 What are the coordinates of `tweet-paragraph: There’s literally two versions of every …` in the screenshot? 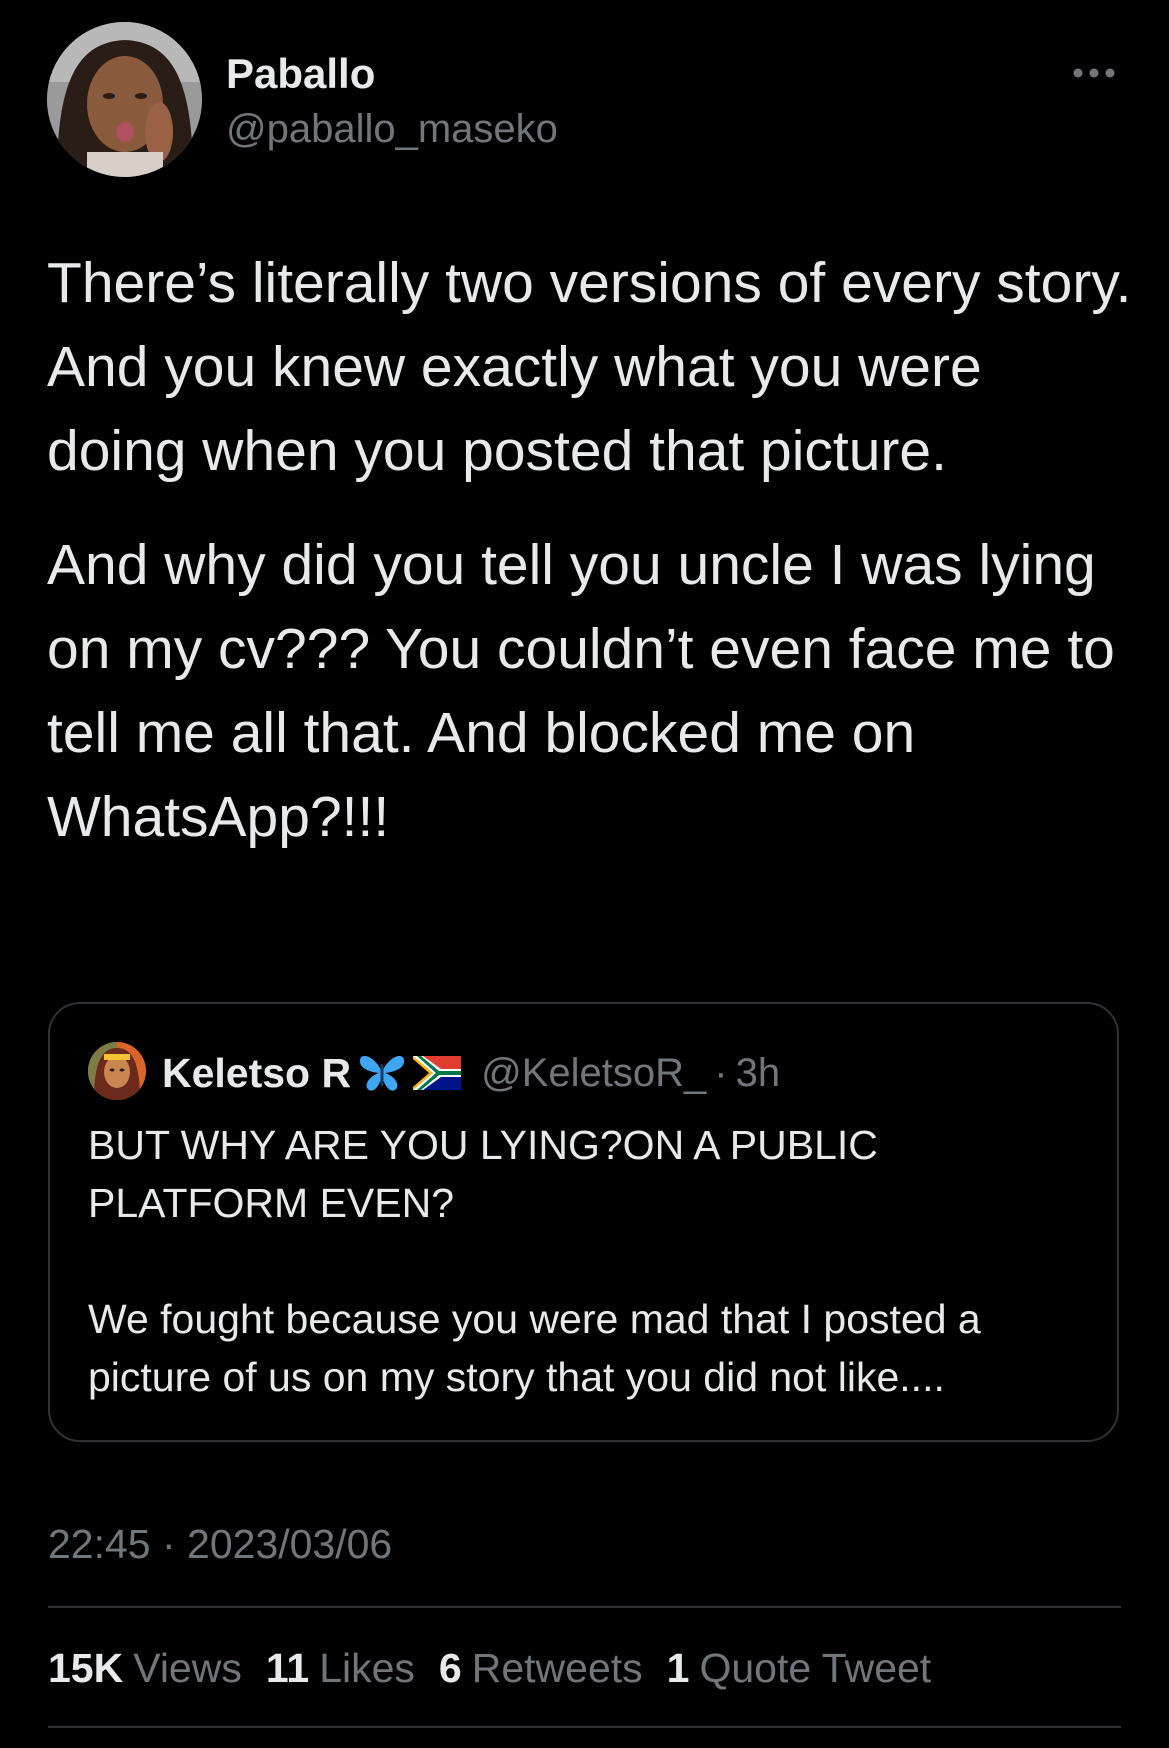 It's located at (589, 367).